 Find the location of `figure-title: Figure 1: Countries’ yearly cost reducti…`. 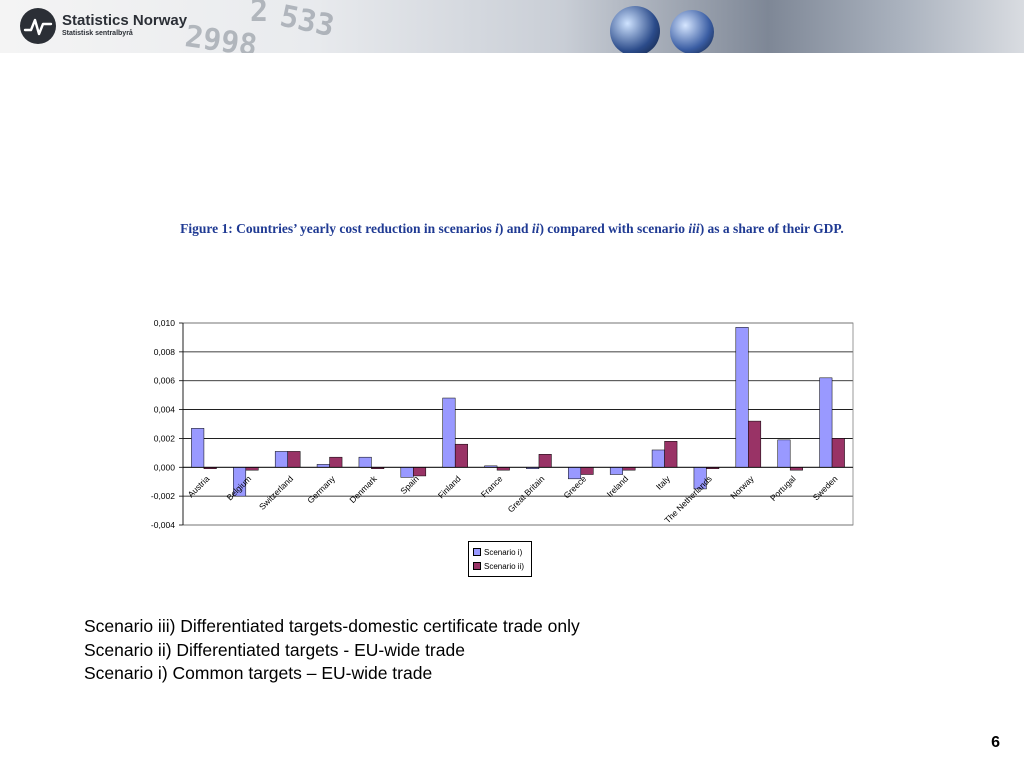

figure-title: Figure 1: Countries’ yearly cost reducti… is located at coordinates (512, 229).